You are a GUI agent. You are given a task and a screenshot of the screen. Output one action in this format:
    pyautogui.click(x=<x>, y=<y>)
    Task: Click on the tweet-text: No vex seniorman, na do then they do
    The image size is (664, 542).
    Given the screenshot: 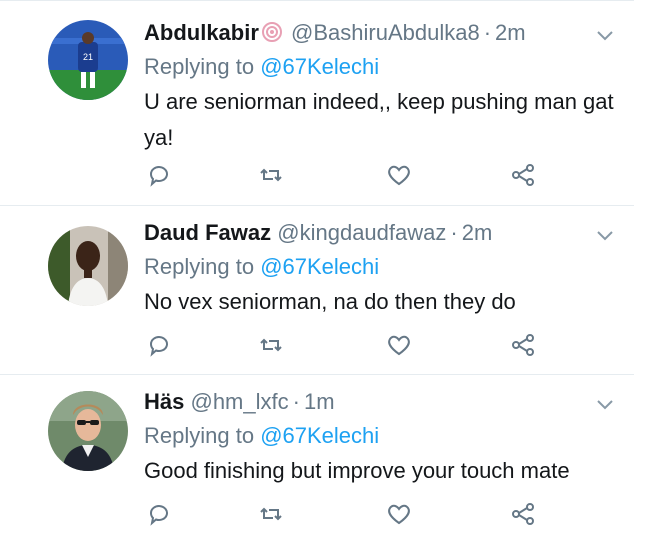 What is the action you would take?
    pyautogui.click(x=330, y=301)
    